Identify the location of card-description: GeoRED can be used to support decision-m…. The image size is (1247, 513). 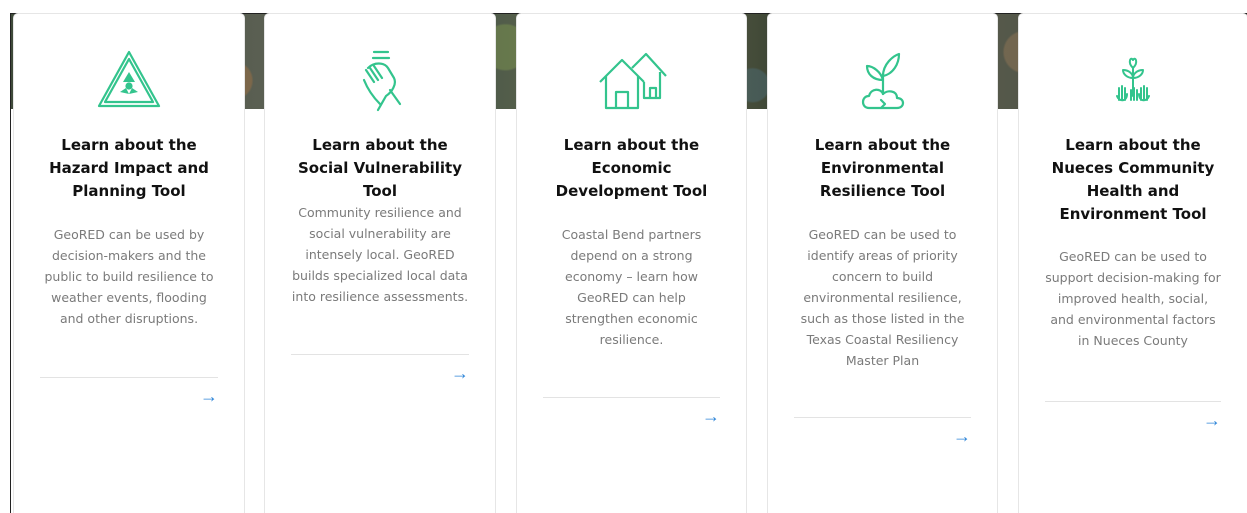
(1133, 298).